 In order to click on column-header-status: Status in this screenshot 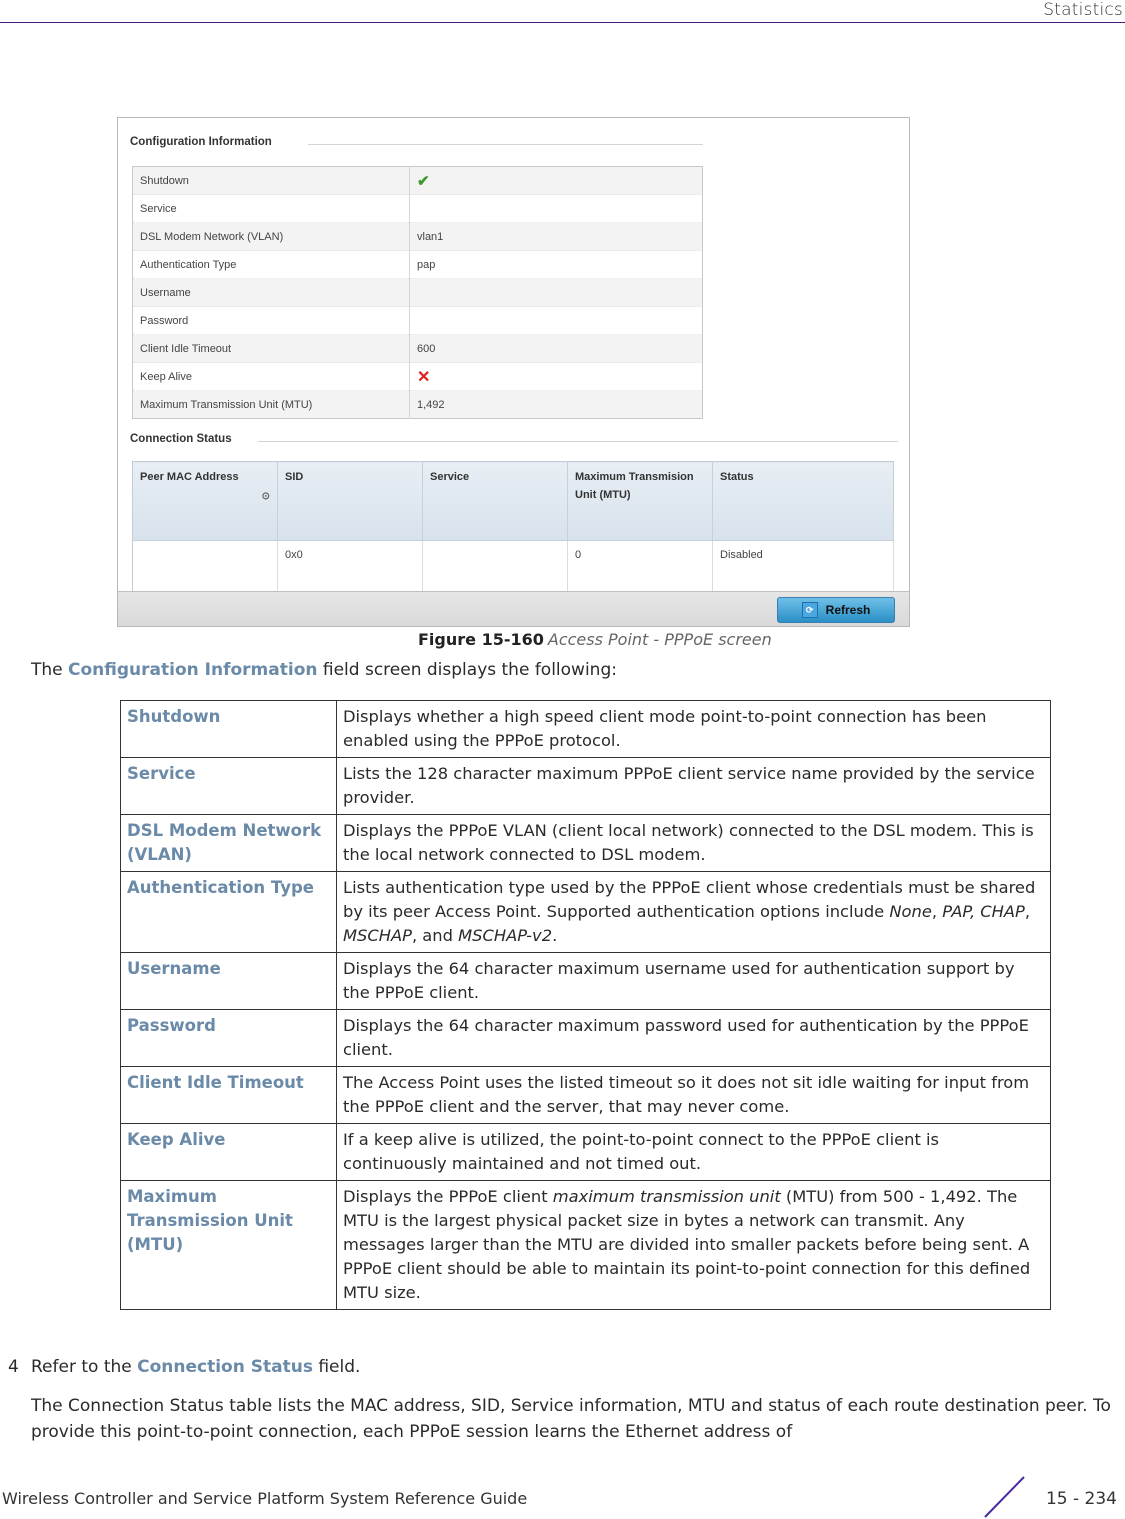, I will do `click(803, 501)`.